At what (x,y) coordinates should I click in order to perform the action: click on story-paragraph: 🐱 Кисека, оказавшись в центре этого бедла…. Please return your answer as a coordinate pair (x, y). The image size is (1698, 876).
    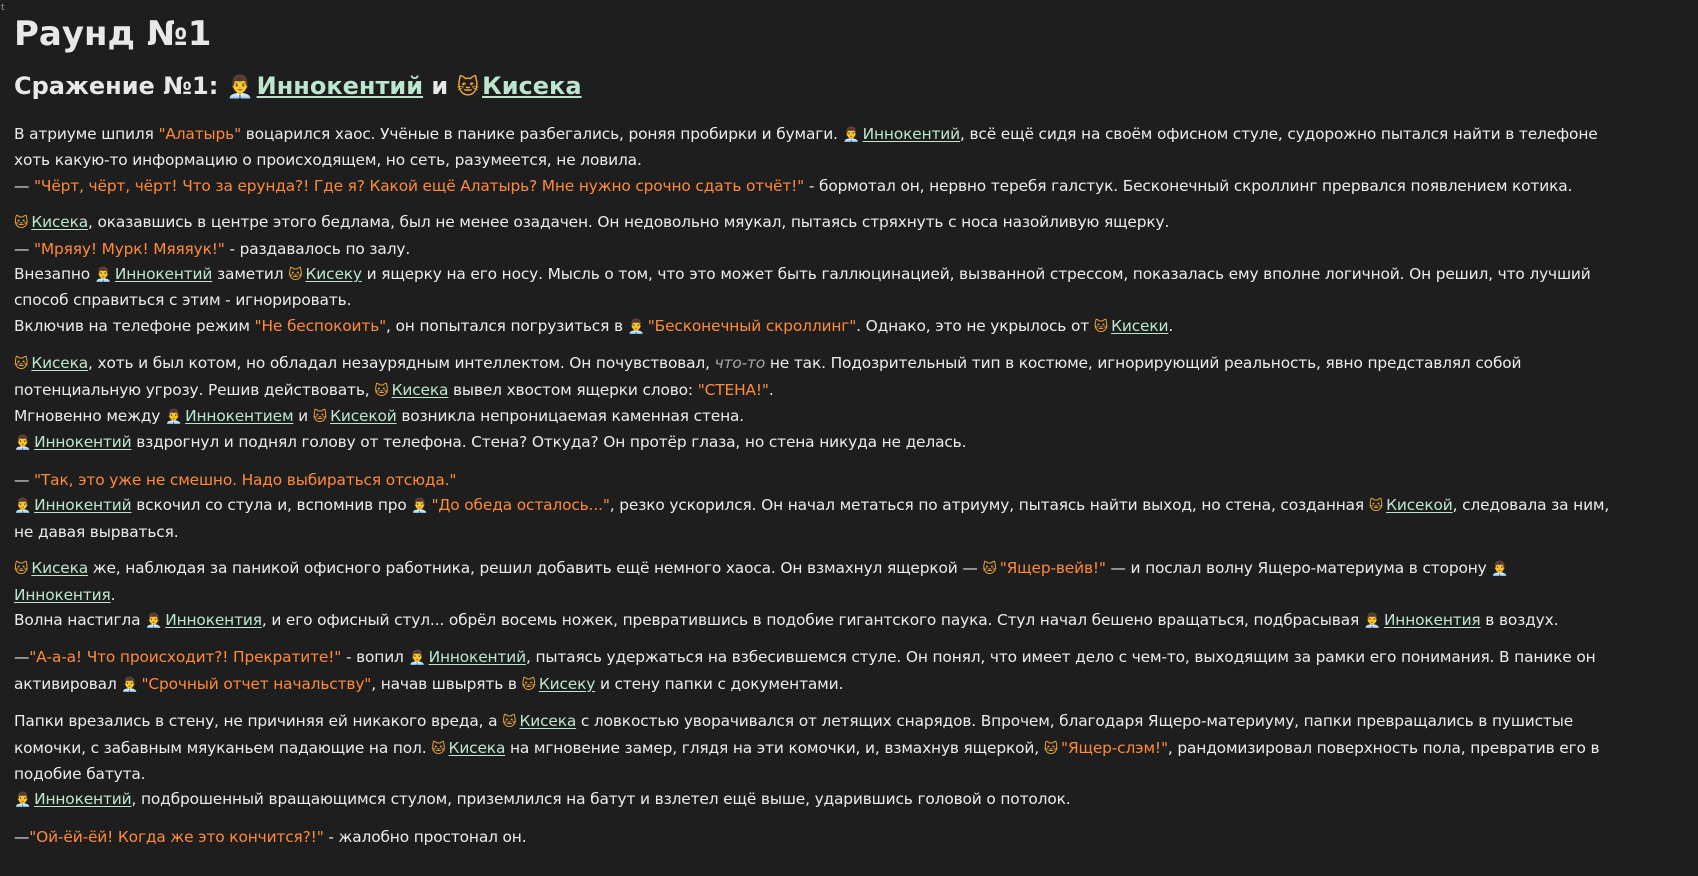
    Looking at the image, I should click on (849, 275).